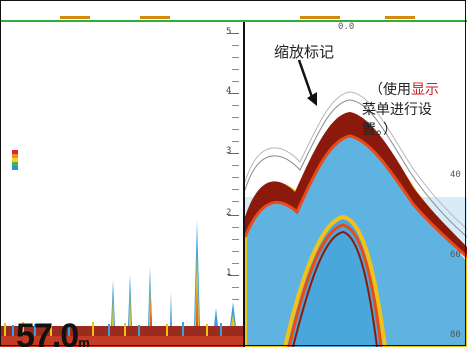  What do you see at coordinates (173, 273) in the screenshot?
I see `echo-spikes` at bounding box center [173, 273].